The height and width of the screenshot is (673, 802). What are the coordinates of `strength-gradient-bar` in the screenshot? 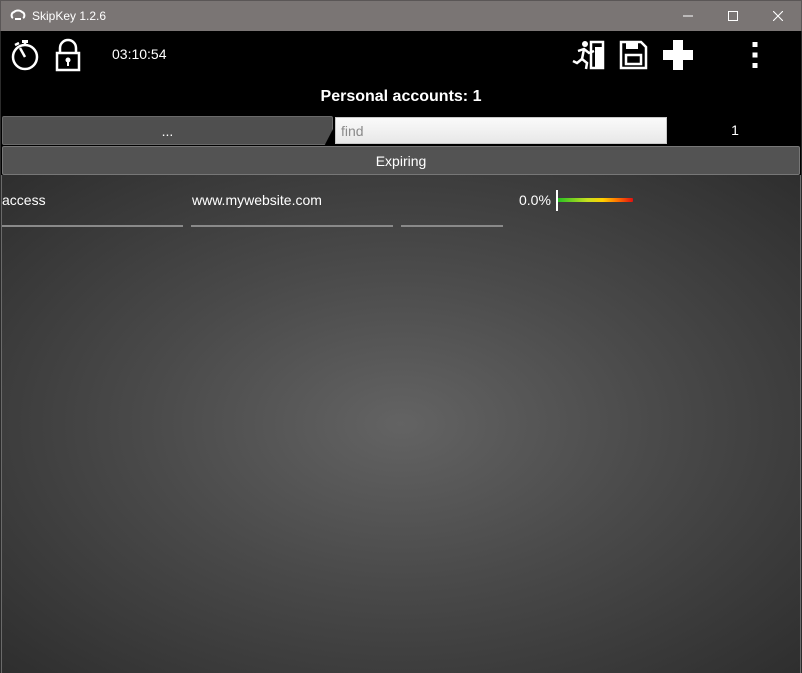 It's located at (595, 200).